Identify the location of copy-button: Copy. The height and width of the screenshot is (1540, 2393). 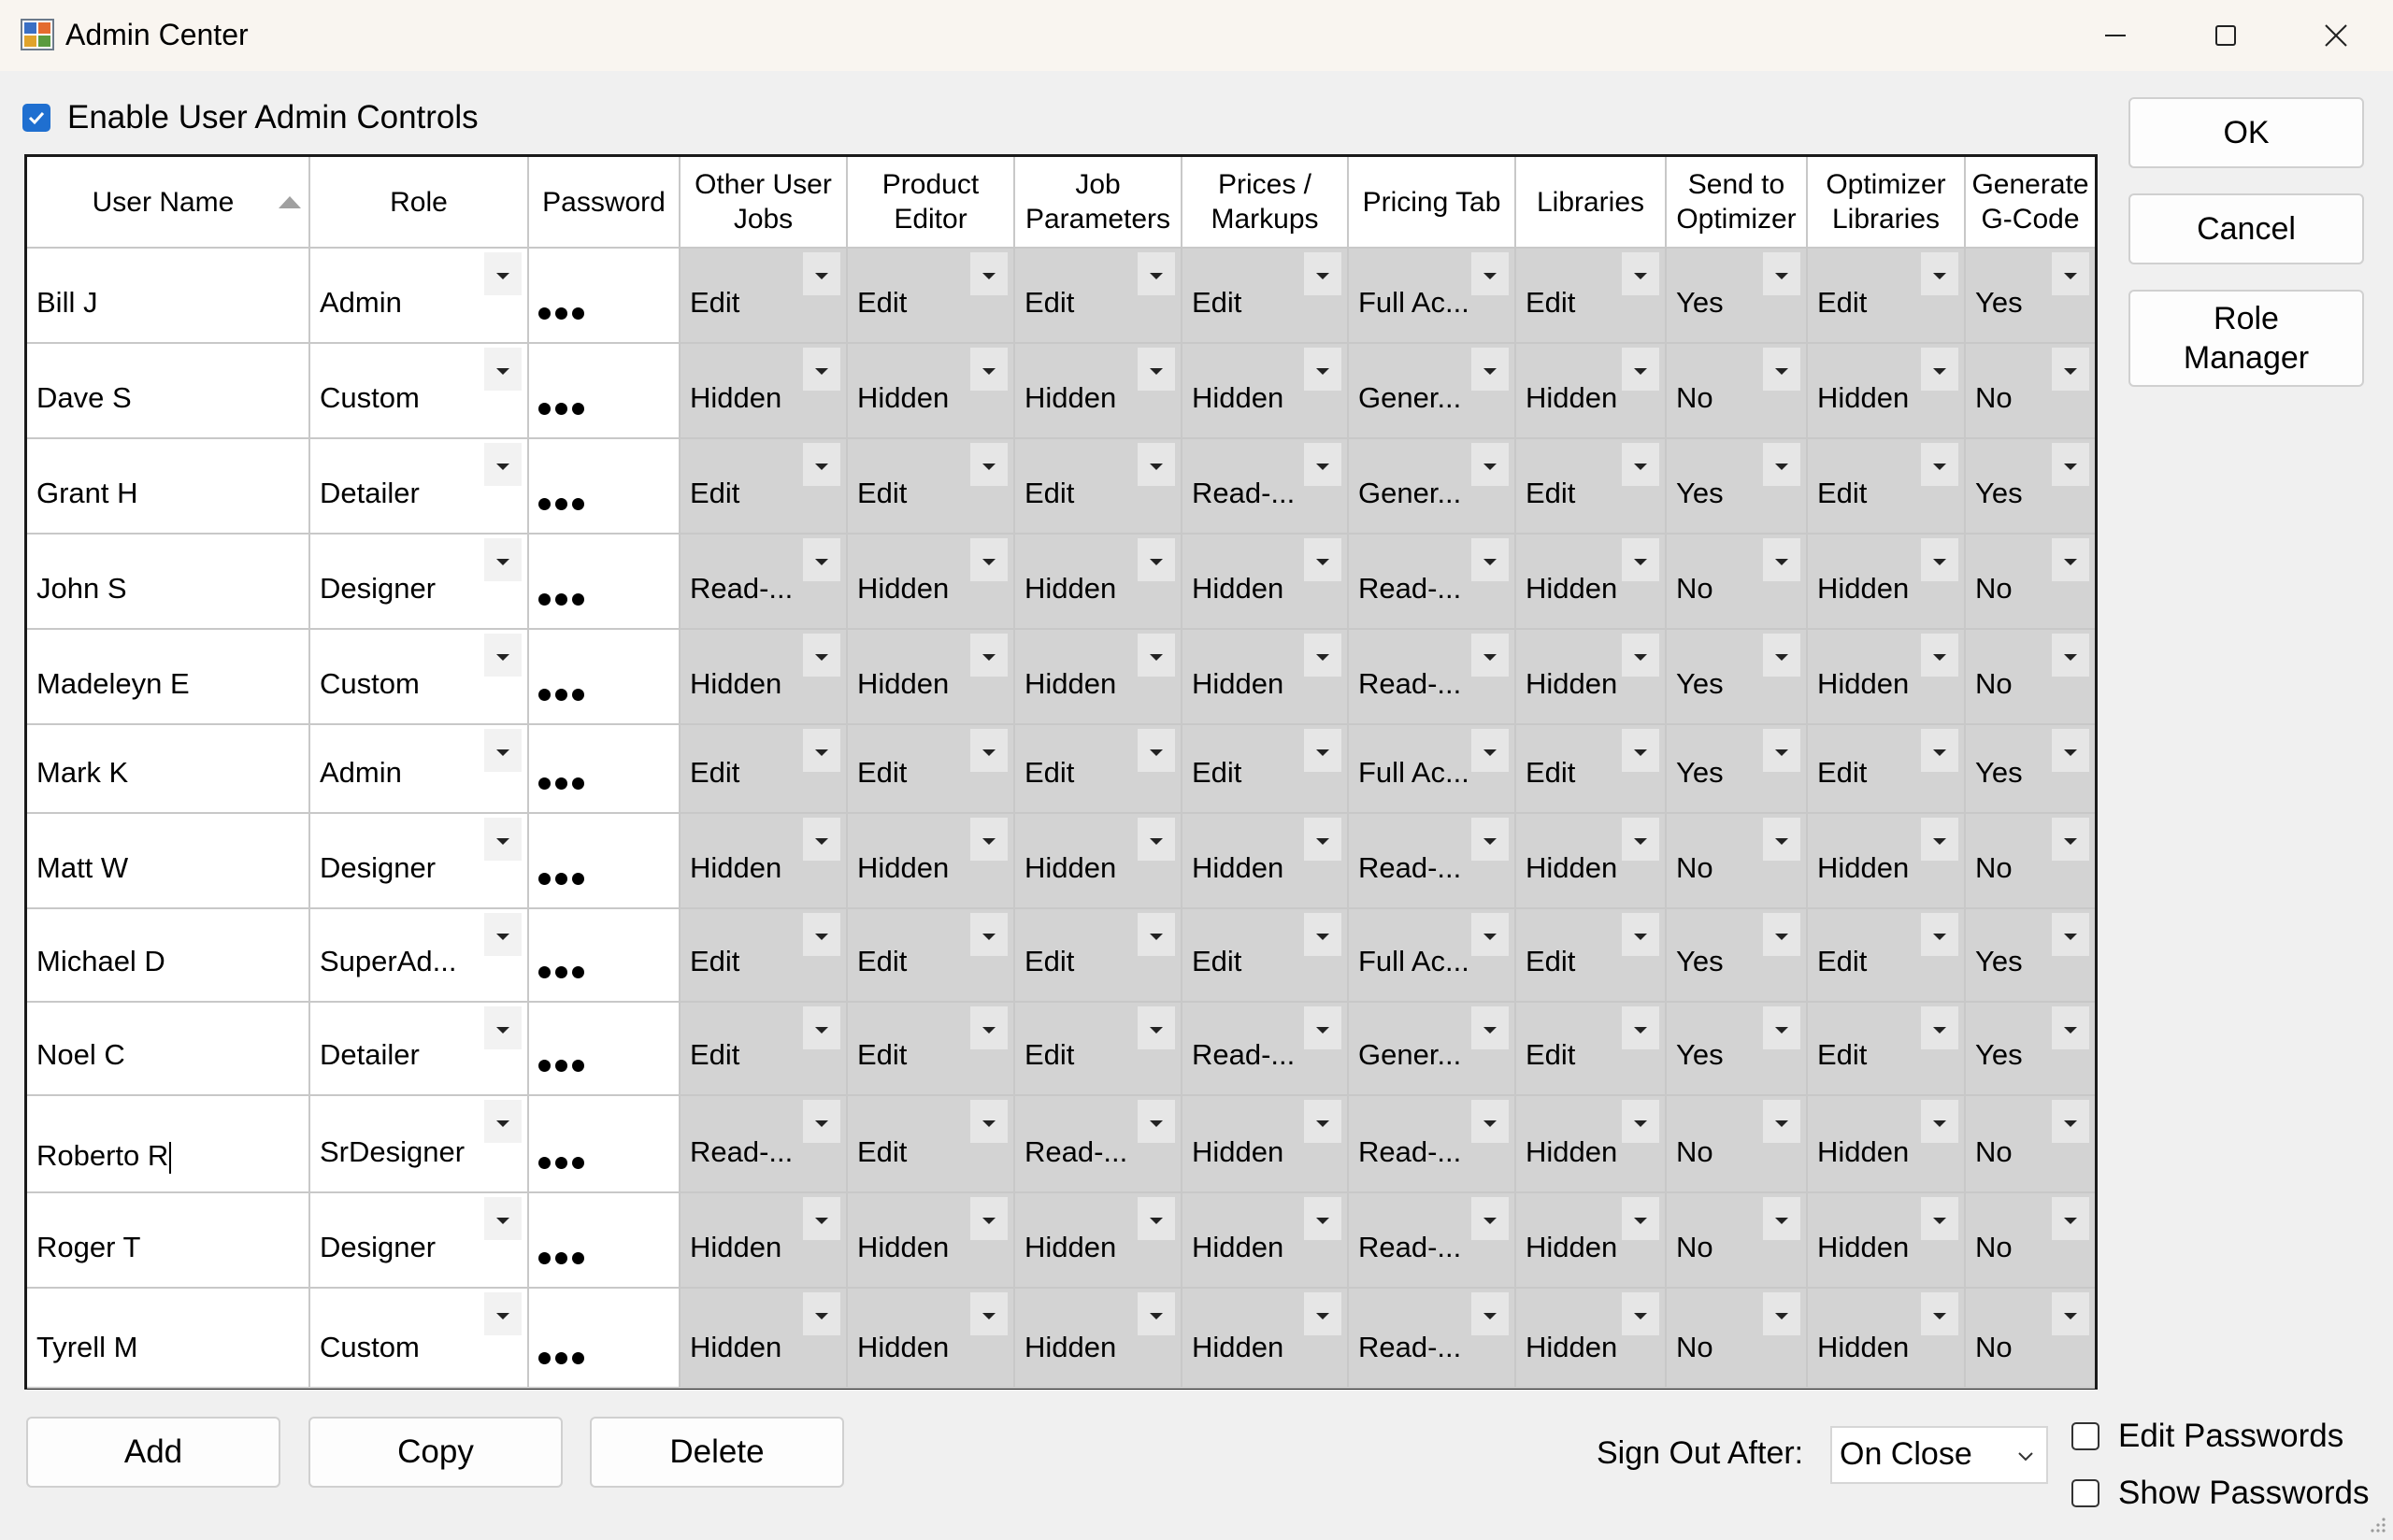
(435, 1452).